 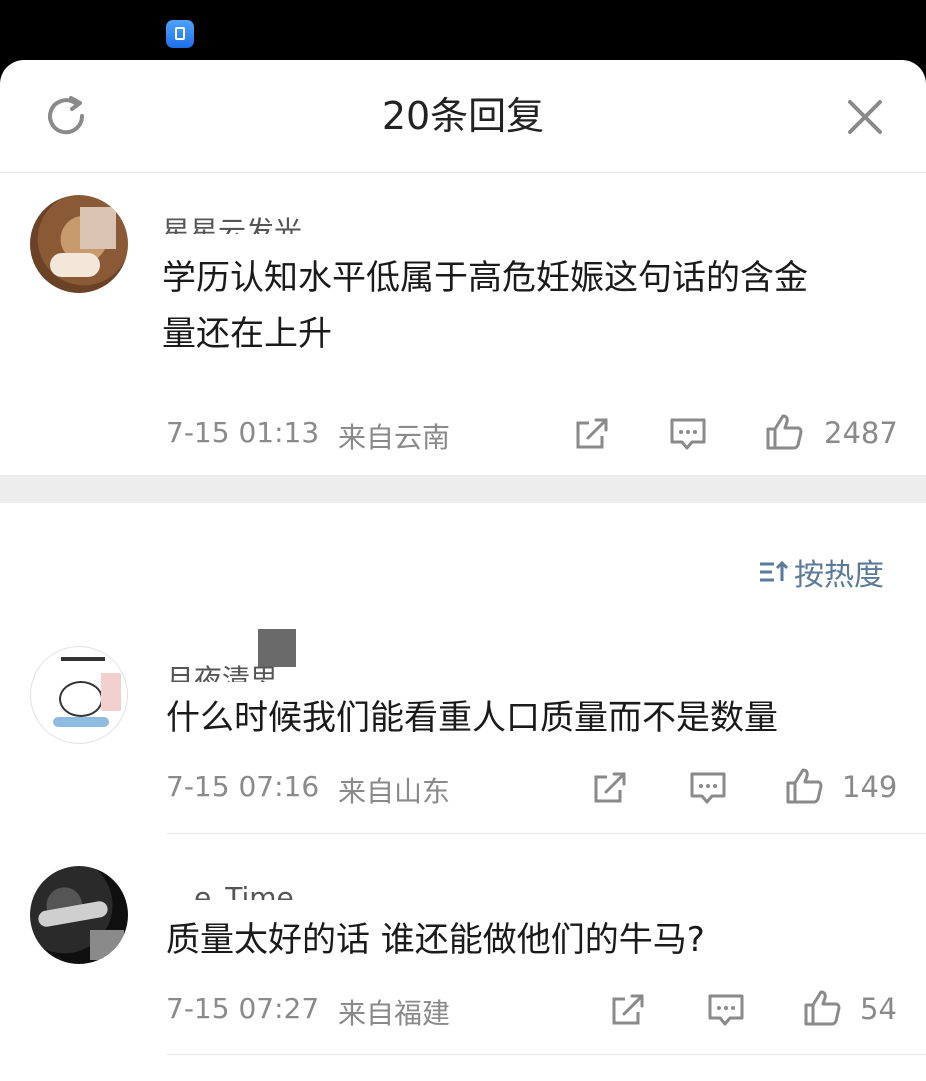 I want to click on reply-username: 月夜清思, so click(x=222, y=671).